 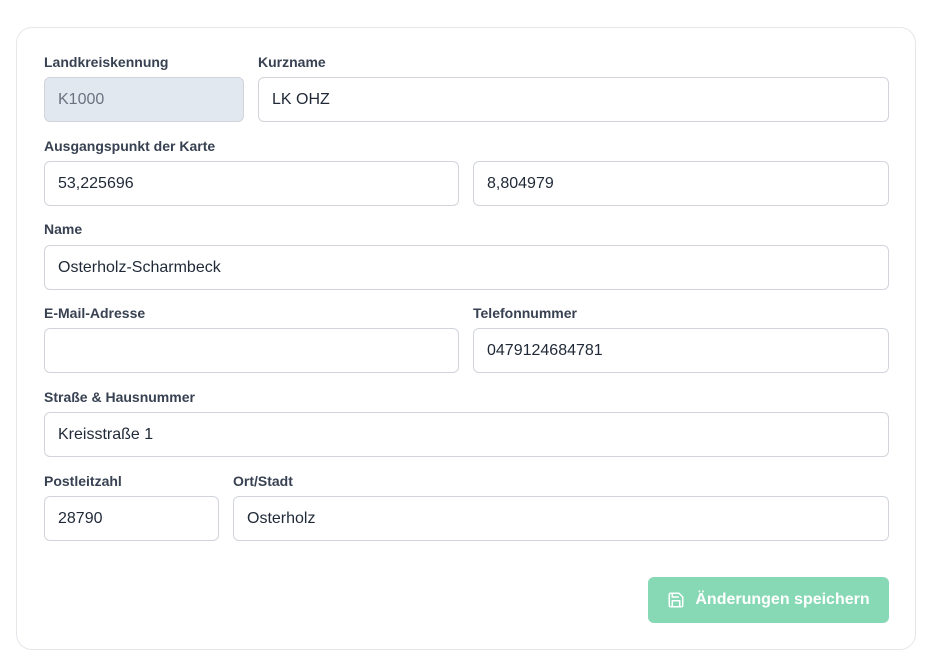 What do you see at coordinates (561, 518) in the screenshot?
I see `city-field` at bounding box center [561, 518].